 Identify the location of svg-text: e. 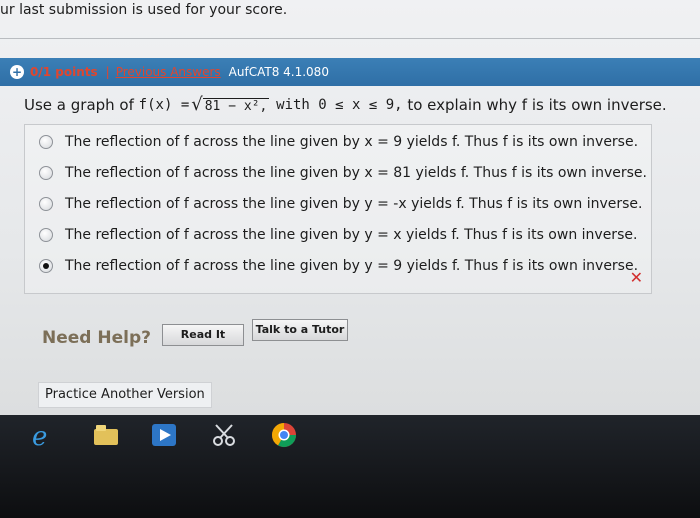
(39, 435).